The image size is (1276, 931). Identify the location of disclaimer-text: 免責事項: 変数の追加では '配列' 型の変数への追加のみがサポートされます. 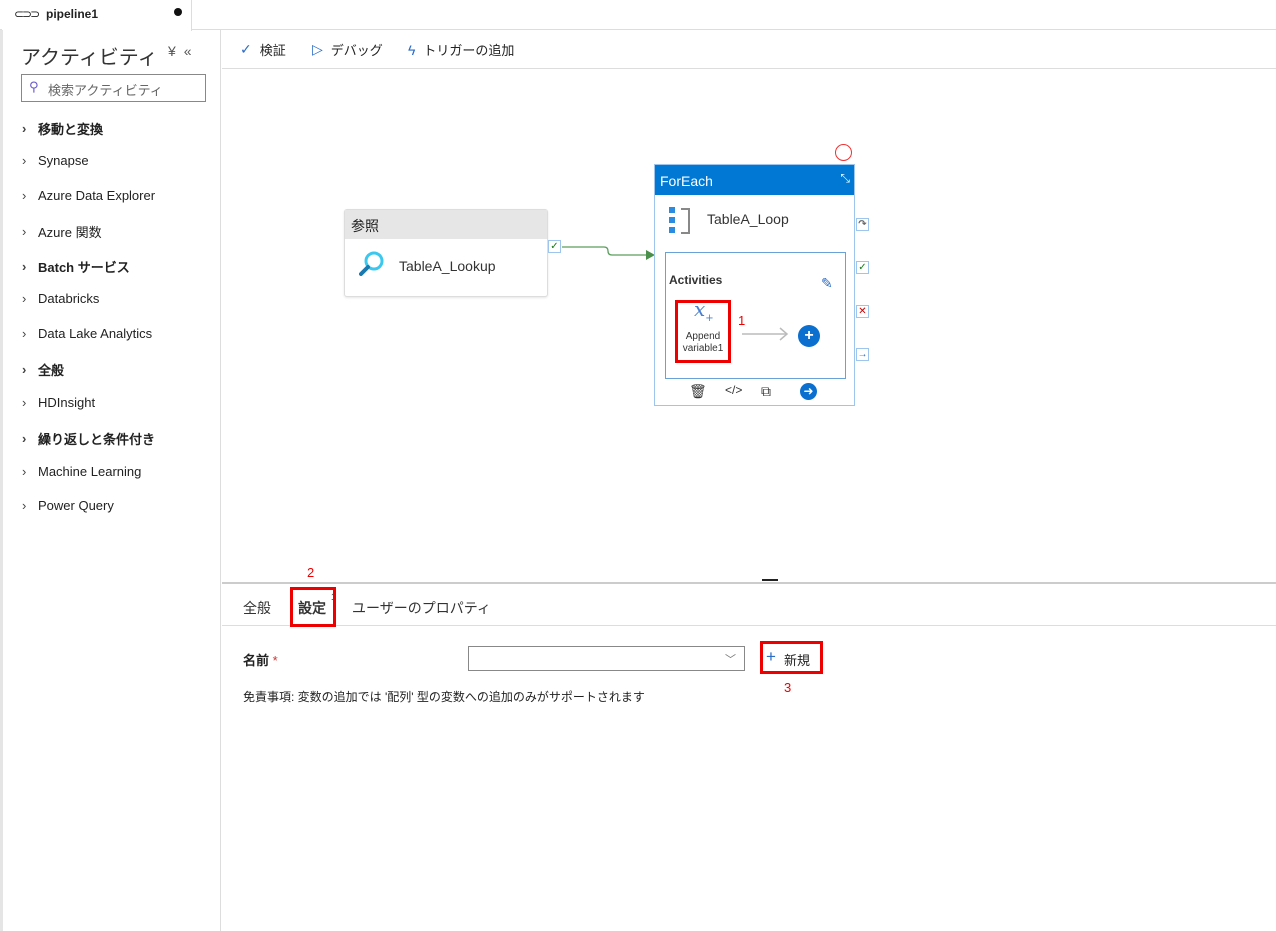
(444, 697).